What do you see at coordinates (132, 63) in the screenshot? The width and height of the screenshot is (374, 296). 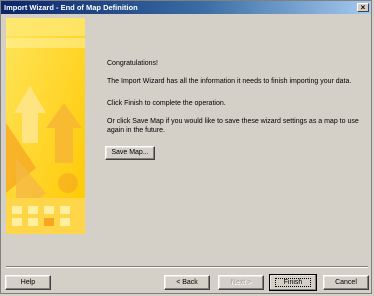 I see `congratulations-text: Congratulations!` at bounding box center [132, 63].